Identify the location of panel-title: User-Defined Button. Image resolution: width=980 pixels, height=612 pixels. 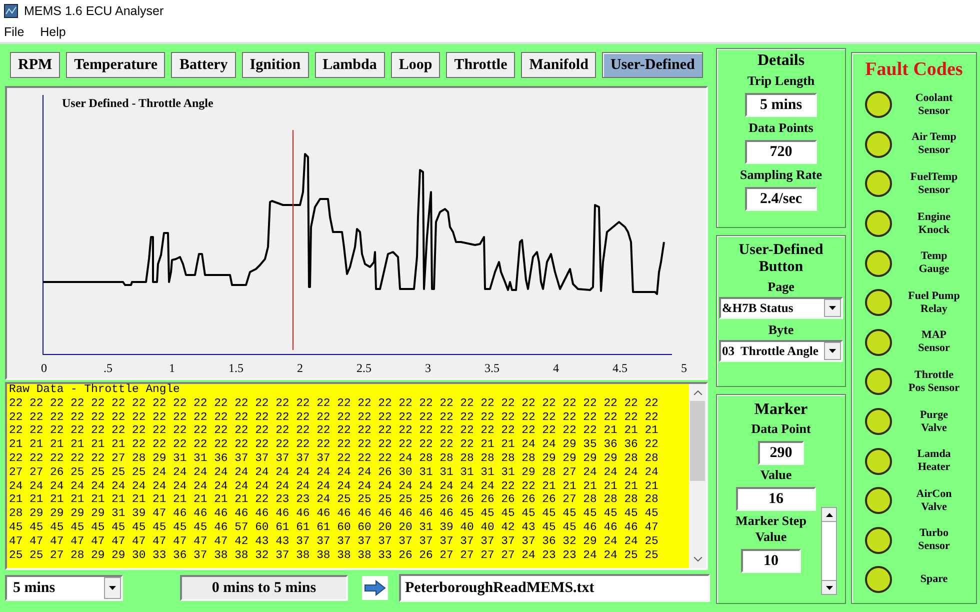
(781, 259).